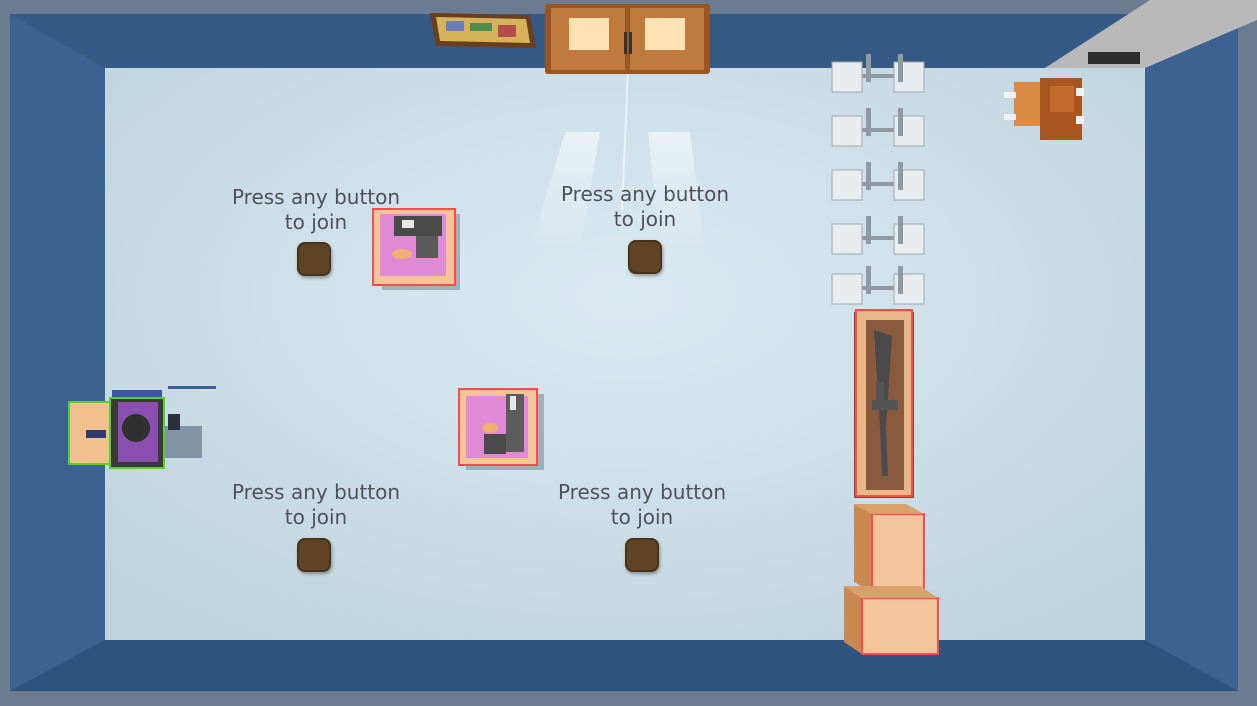 The image size is (1257, 706). Describe the element at coordinates (57, 352) in the screenshot. I see `wall-left` at that location.